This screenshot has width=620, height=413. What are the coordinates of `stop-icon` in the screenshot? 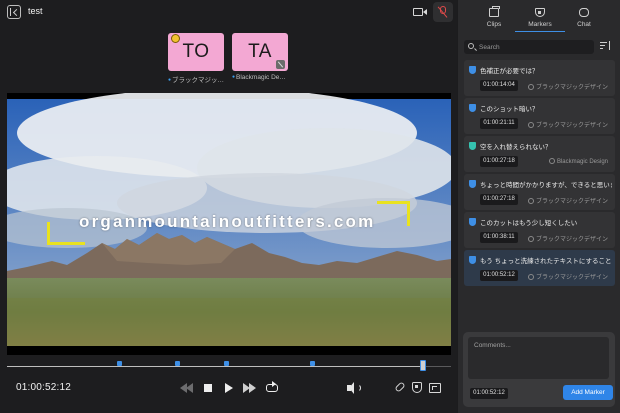 It's located at (208, 388).